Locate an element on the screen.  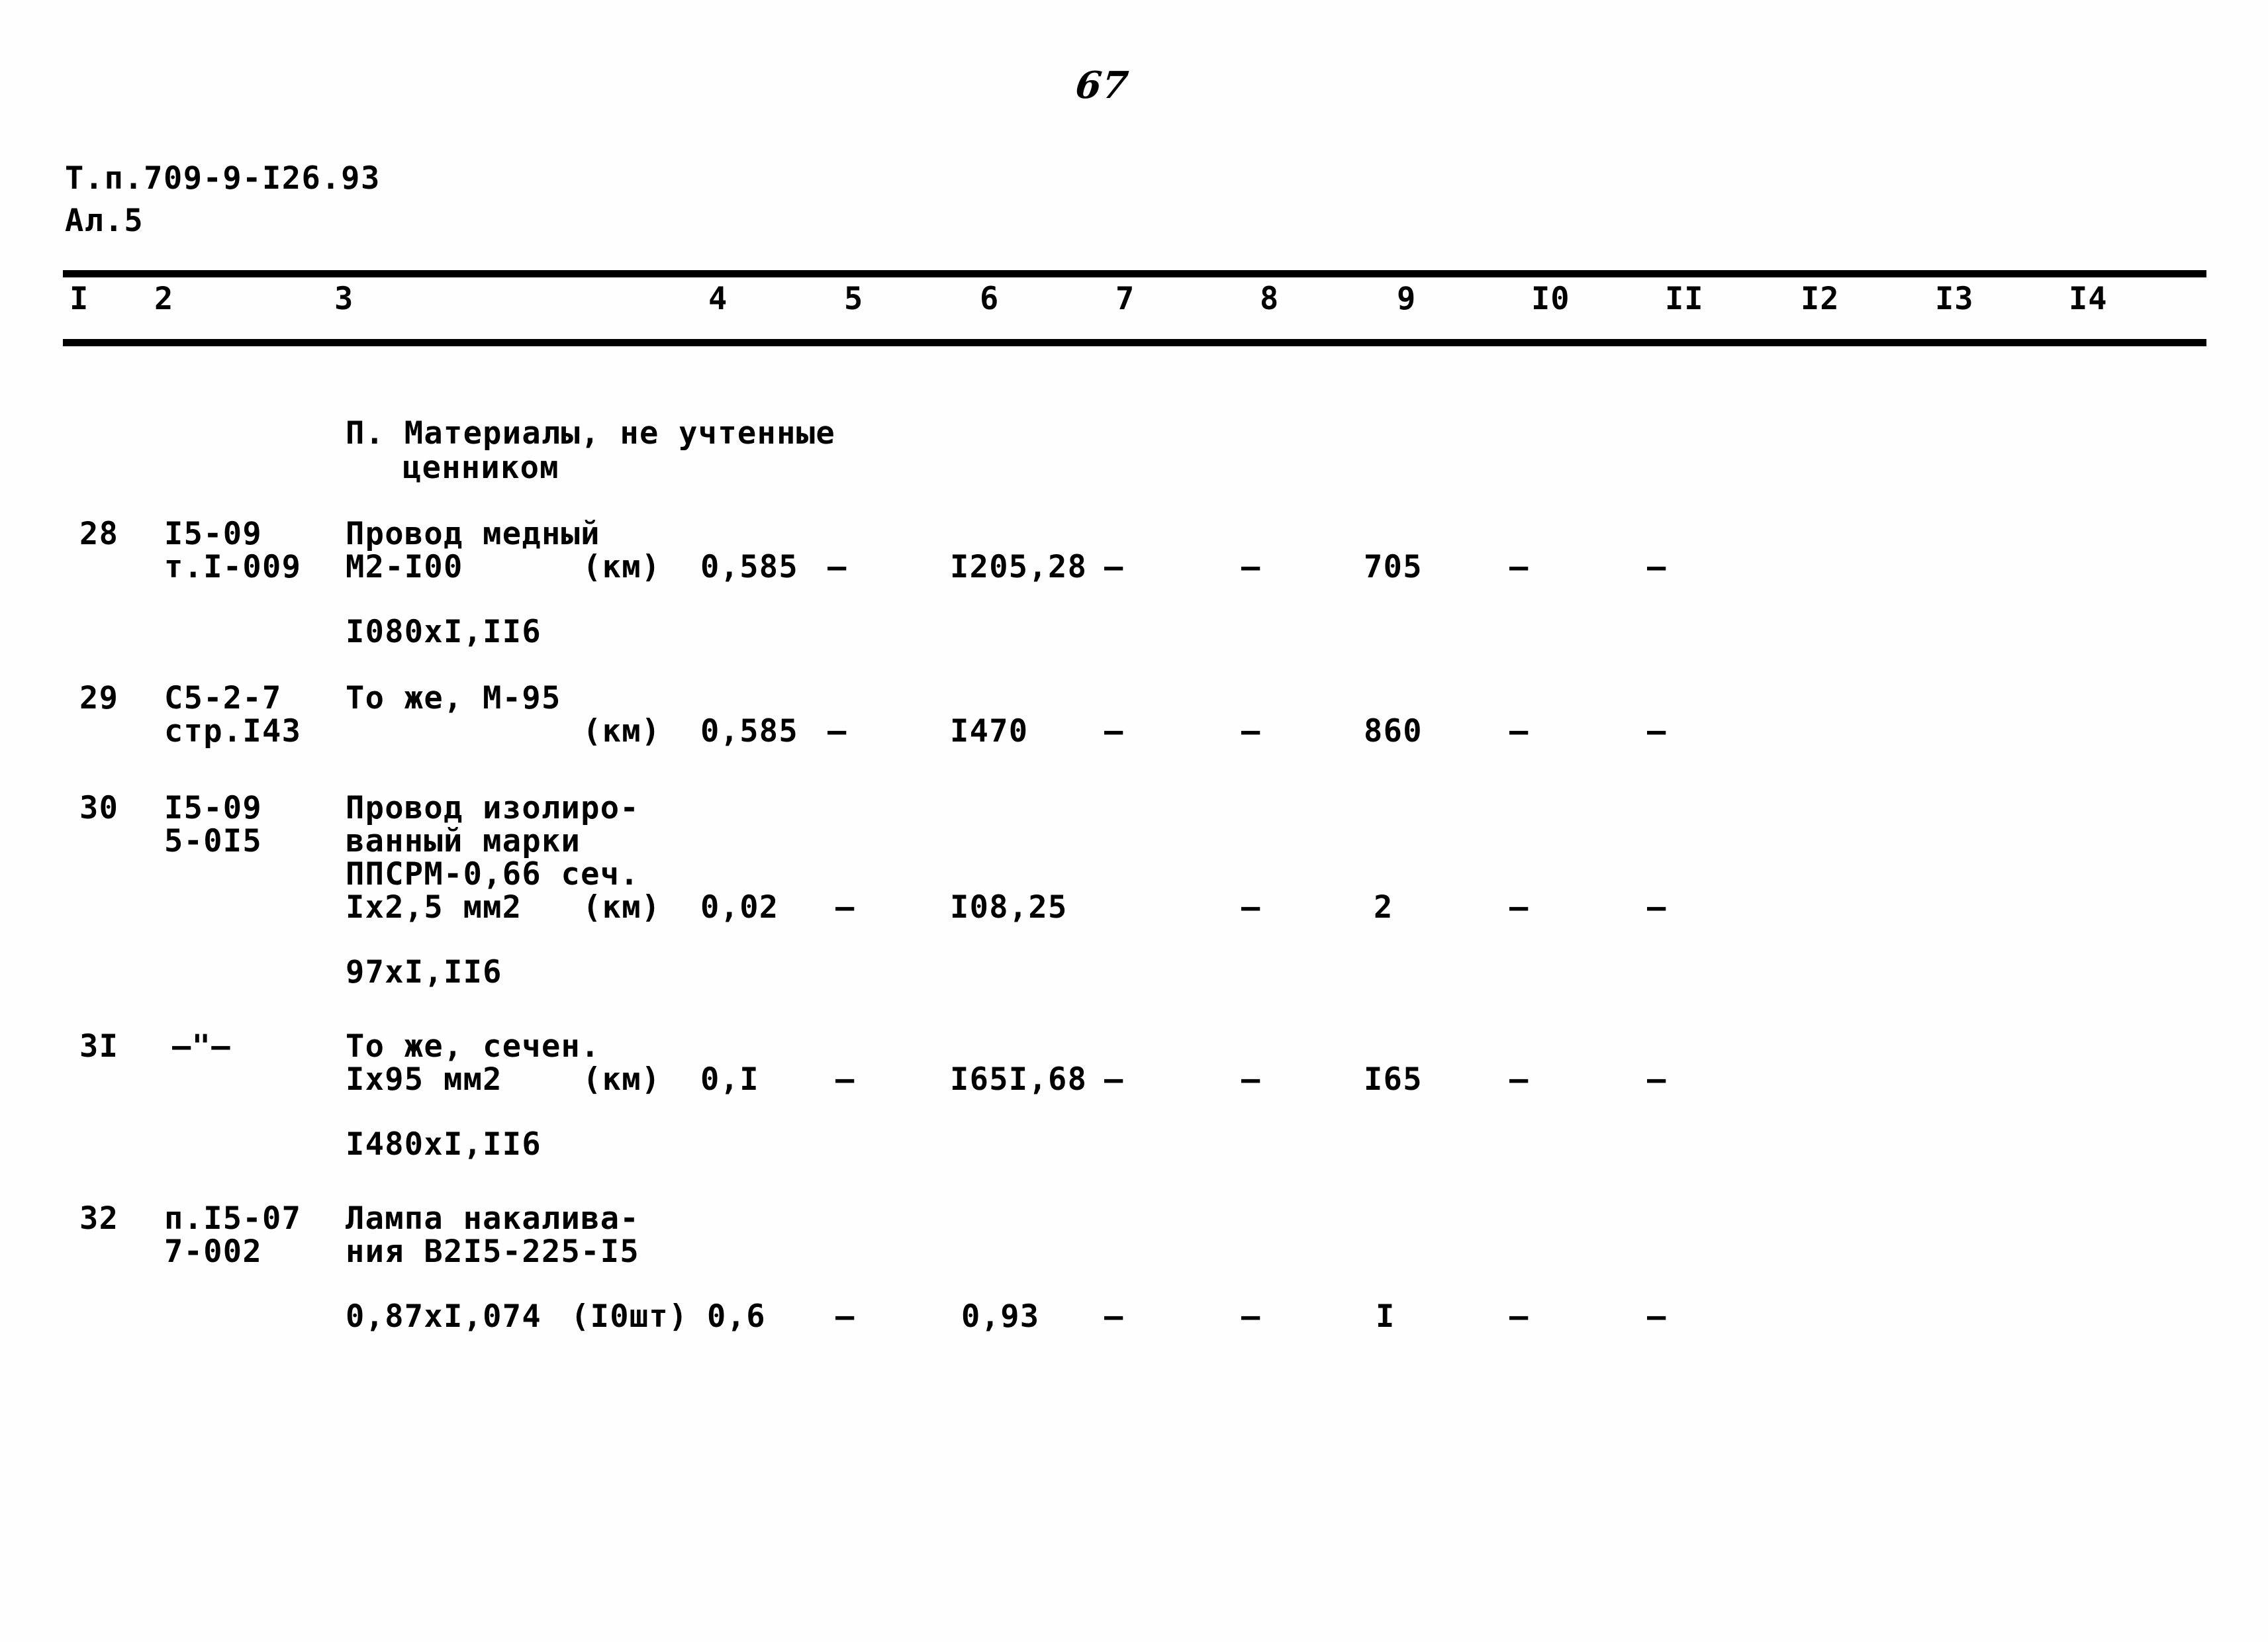
row-code-line-1: С5-2-7 is located at coordinates (223, 698).